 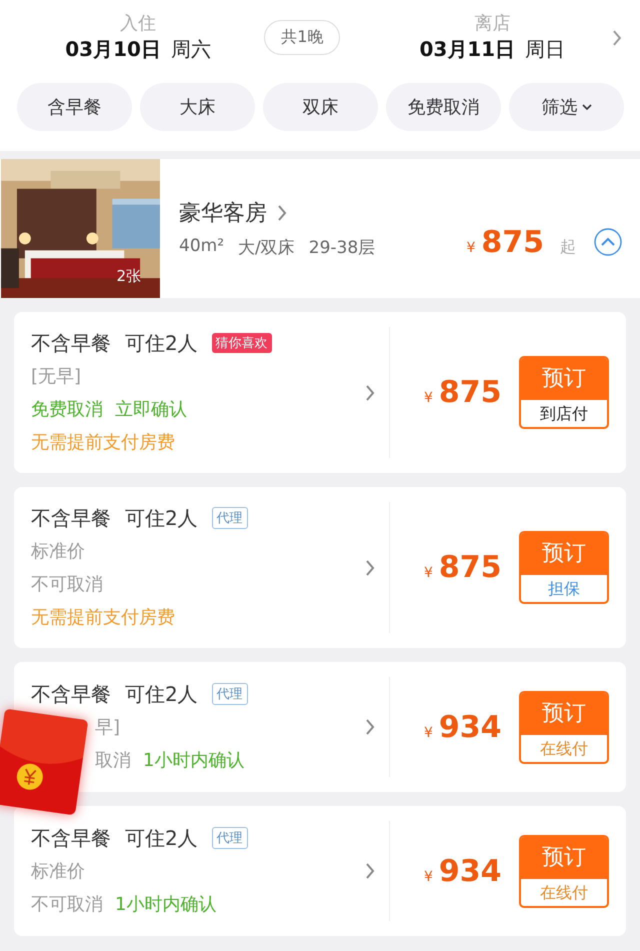 I want to click on price-suffix: 起, so click(x=568, y=247).